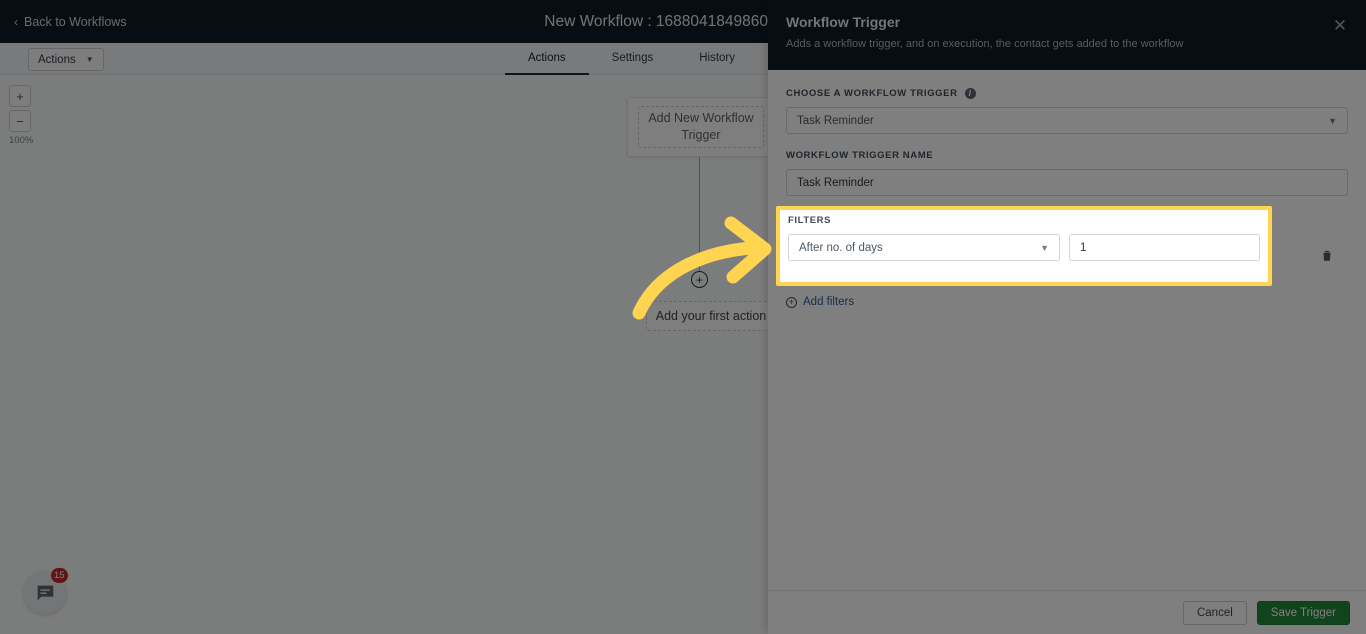 The height and width of the screenshot is (634, 1366). I want to click on save-trigger-button: Save Trigger, so click(1303, 612).